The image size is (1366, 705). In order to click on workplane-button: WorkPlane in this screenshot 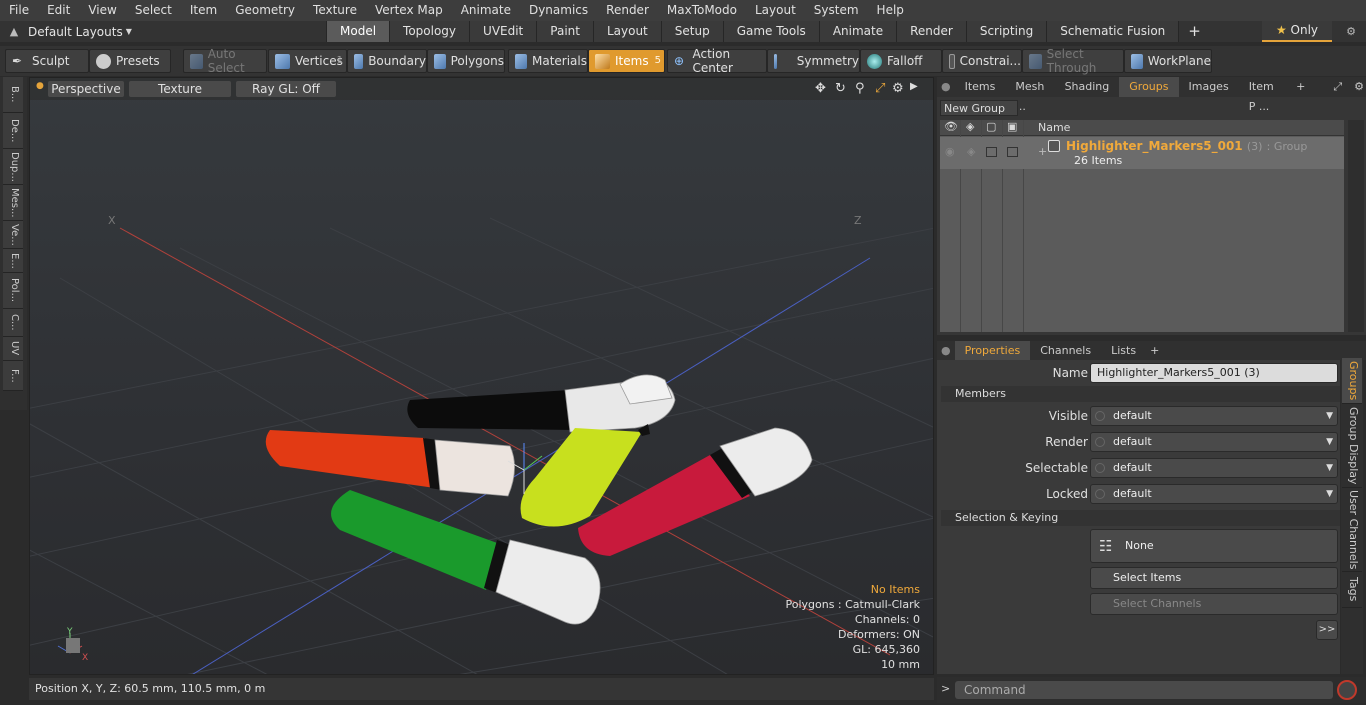, I will do `click(1168, 61)`.